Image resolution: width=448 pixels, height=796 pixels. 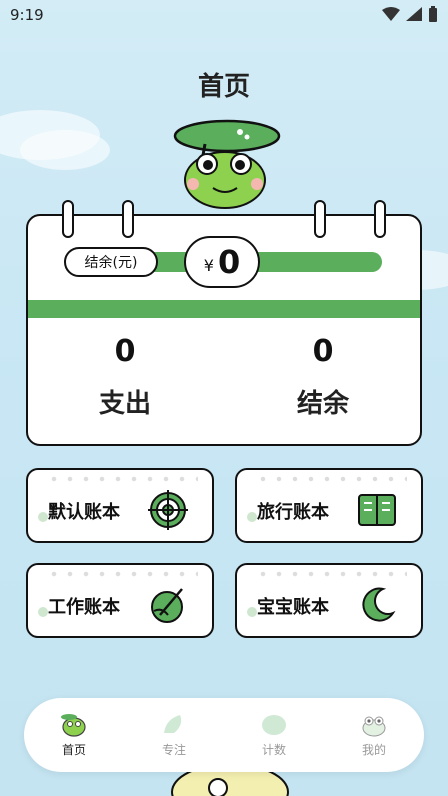 I want to click on tab-label: 首页, so click(x=73, y=749).